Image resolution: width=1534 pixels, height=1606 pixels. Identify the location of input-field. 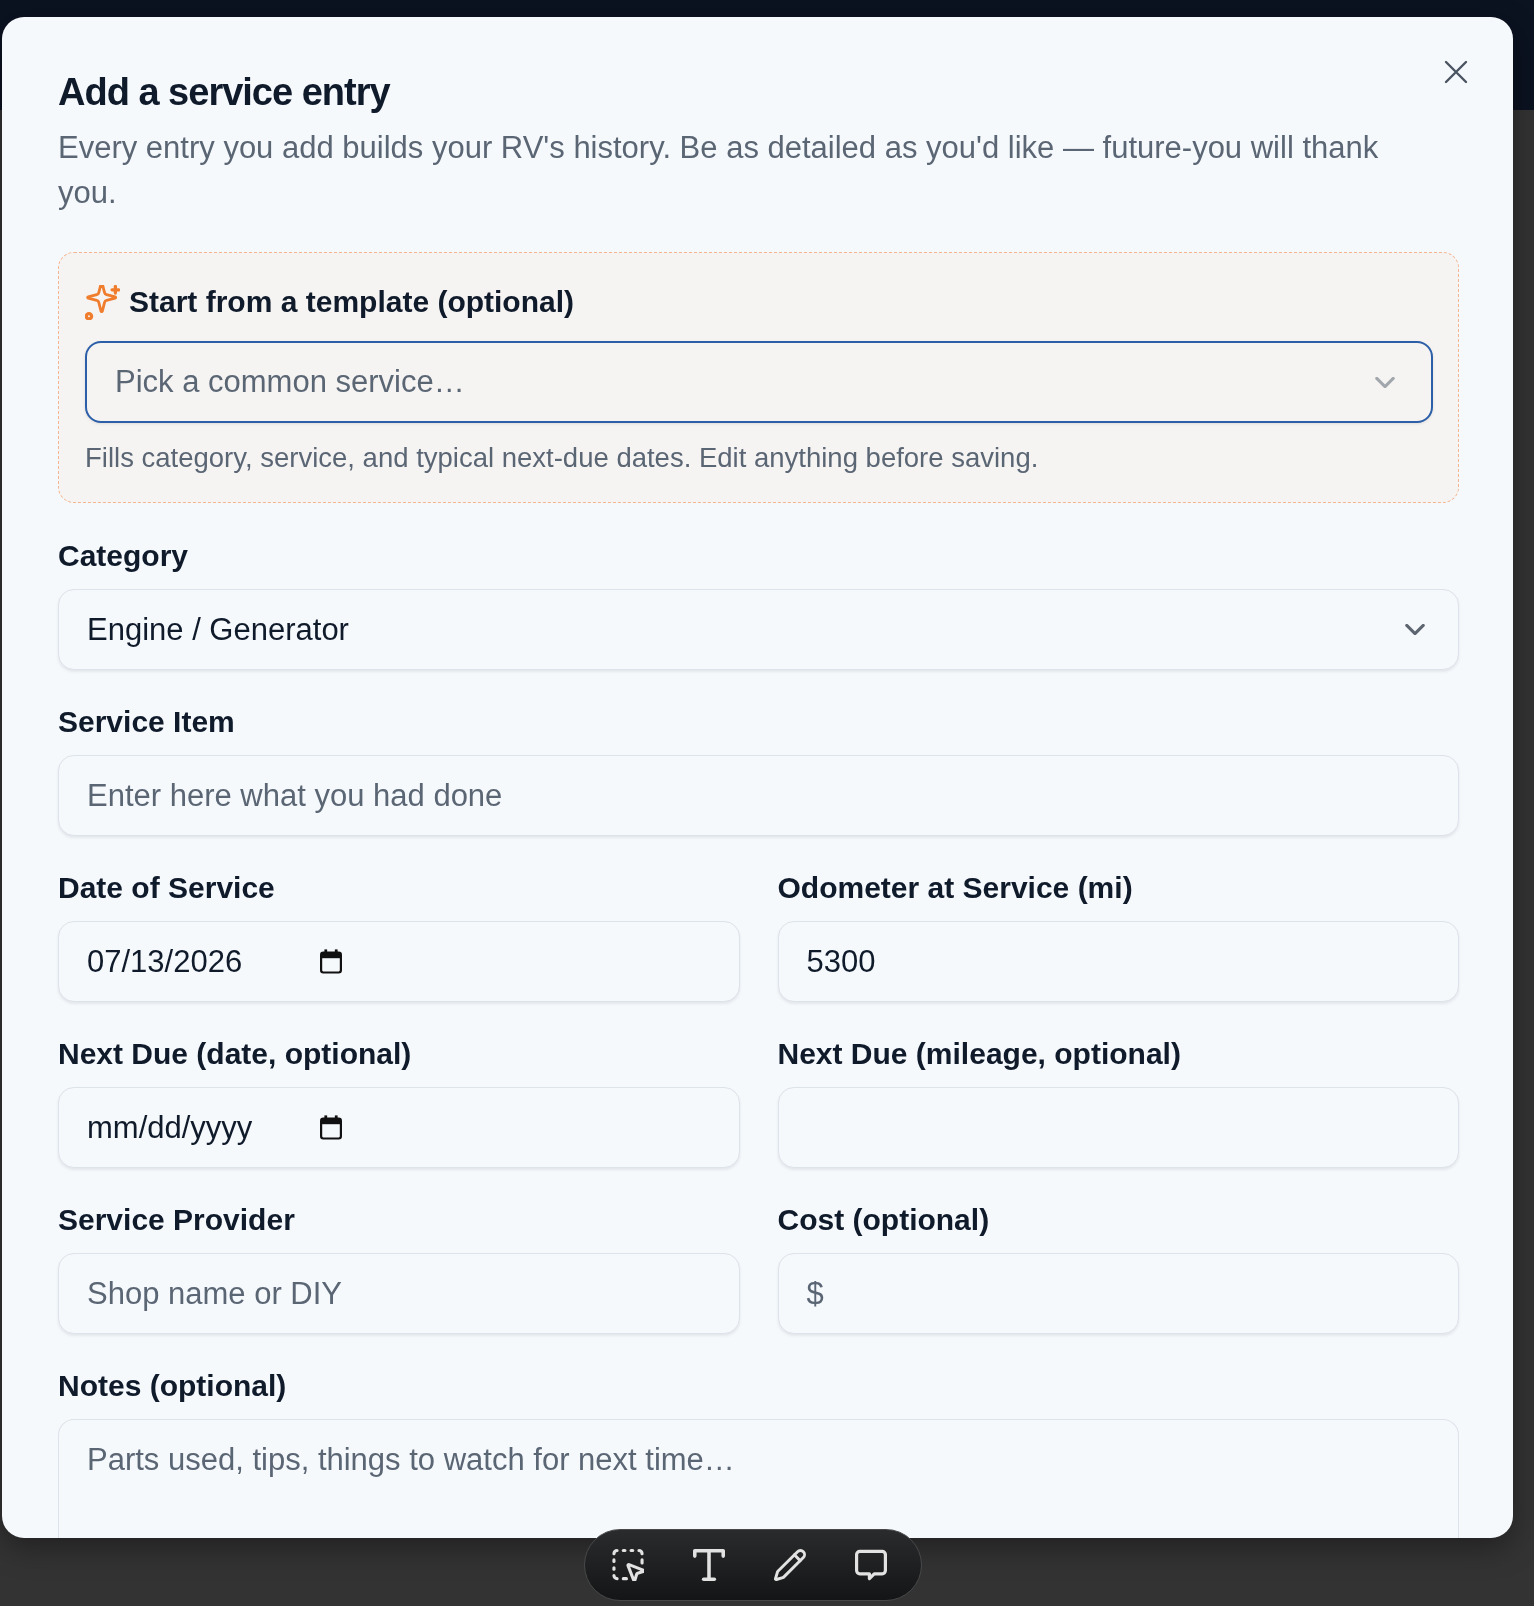
(1118, 1127).